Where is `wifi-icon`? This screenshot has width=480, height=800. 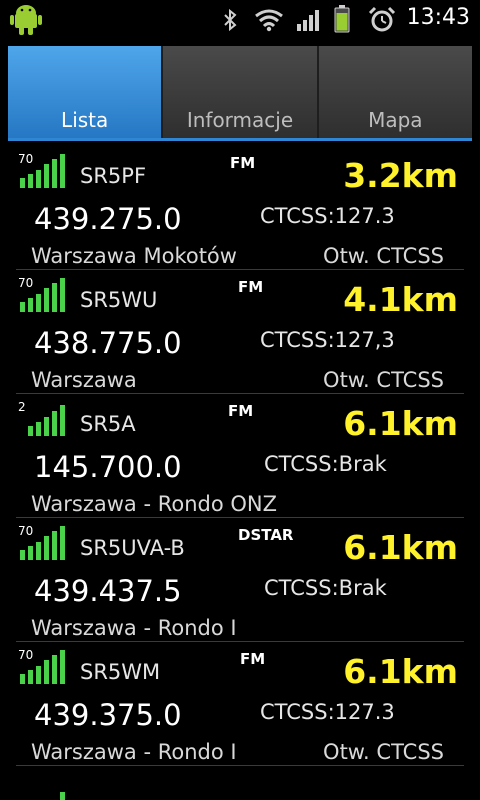
wifi-icon is located at coordinates (269, 20).